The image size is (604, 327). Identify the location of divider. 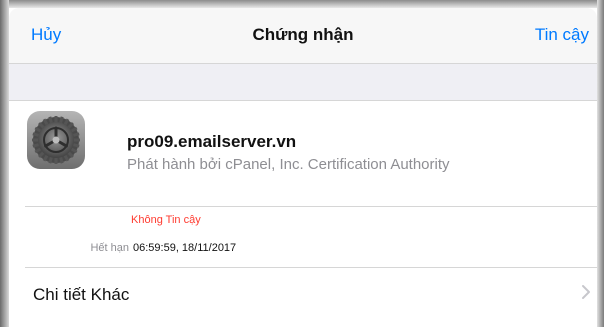
(311, 206).